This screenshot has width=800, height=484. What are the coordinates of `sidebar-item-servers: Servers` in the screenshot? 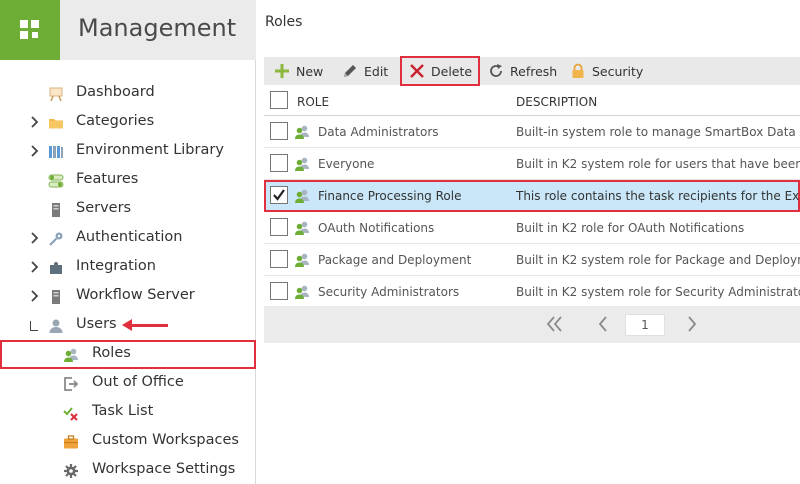 It's located at (128, 209).